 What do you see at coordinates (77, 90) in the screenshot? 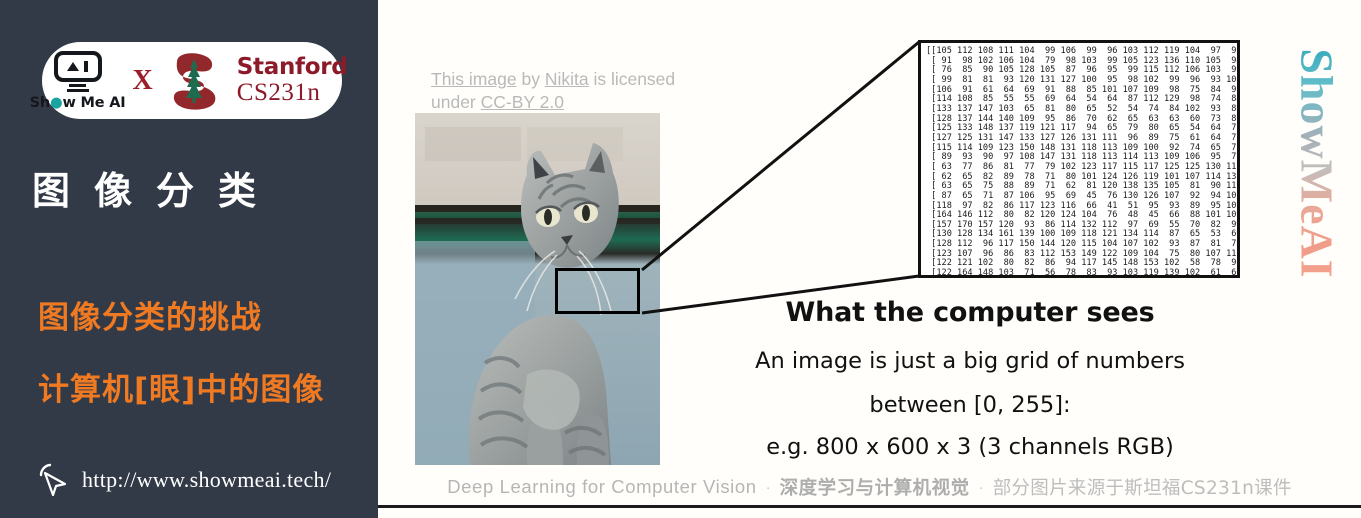
I see `monitor-base-icon` at bounding box center [77, 90].